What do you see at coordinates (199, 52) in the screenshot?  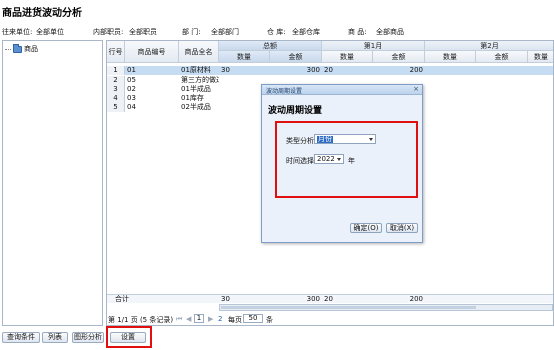 I see `col-header-name: 商品全名` at bounding box center [199, 52].